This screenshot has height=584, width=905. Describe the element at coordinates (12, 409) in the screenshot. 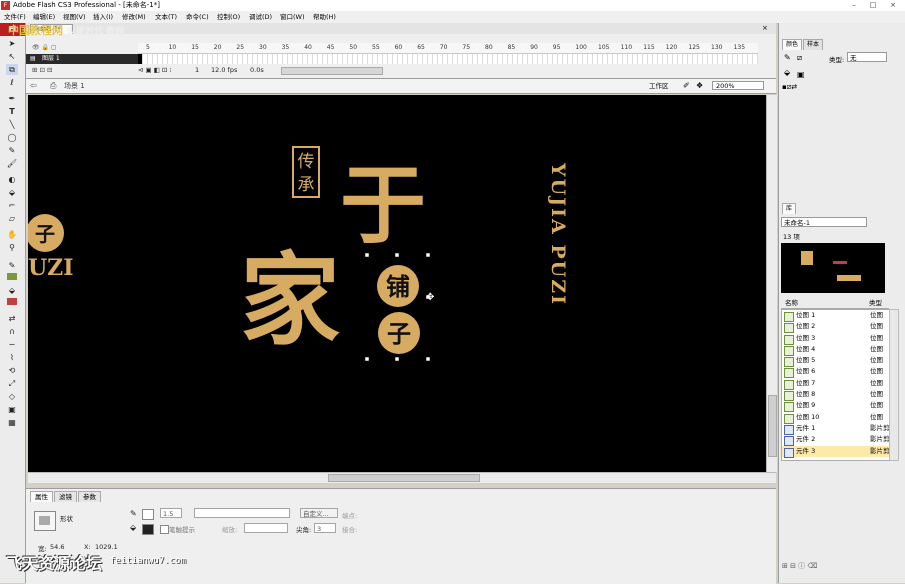

I see `envelope-icon: ▣` at that location.